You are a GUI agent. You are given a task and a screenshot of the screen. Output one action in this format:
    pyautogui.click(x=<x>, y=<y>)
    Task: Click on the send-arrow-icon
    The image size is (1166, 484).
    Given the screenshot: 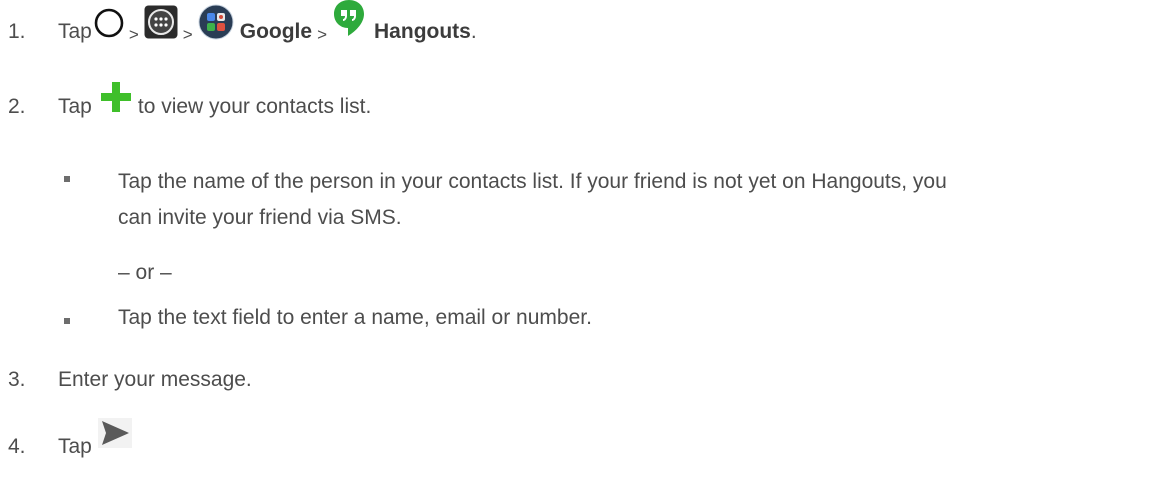 What is the action you would take?
    pyautogui.click(x=114, y=436)
    